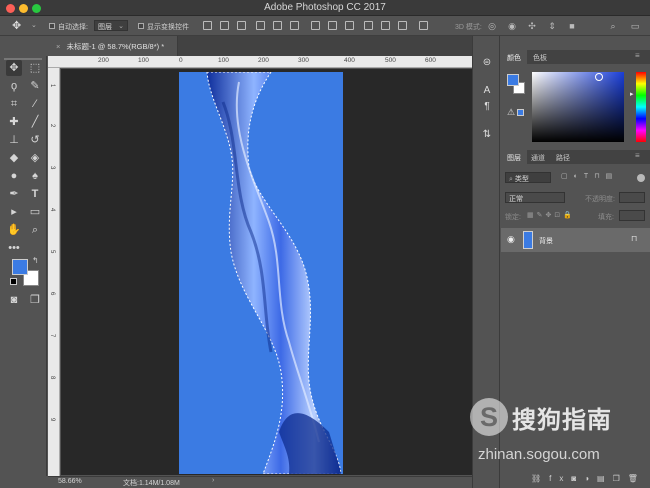 The height and width of the screenshot is (488, 650). Describe the element at coordinates (260, 25) in the screenshot. I see `align-left-icon` at that location.